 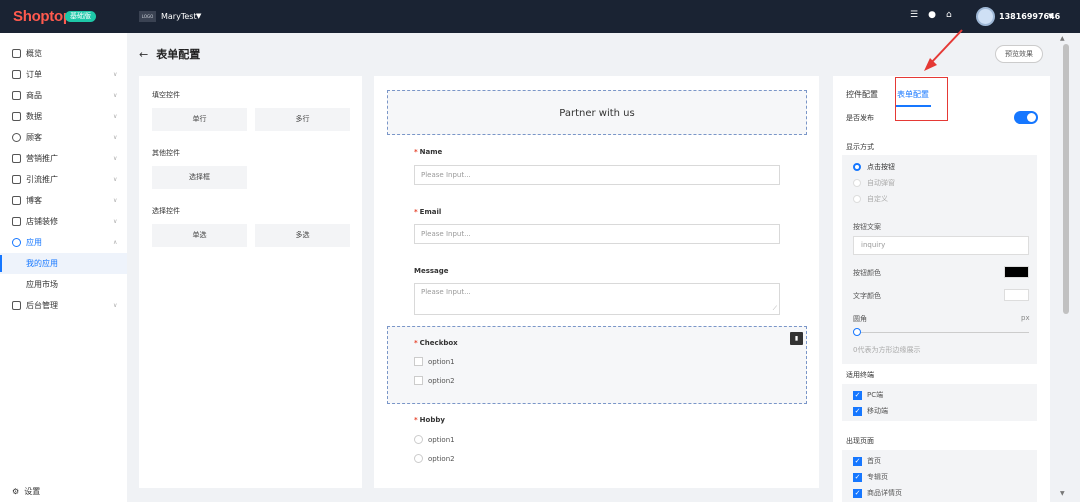 I want to click on radio-option: option2, so click(x=434, y=458).